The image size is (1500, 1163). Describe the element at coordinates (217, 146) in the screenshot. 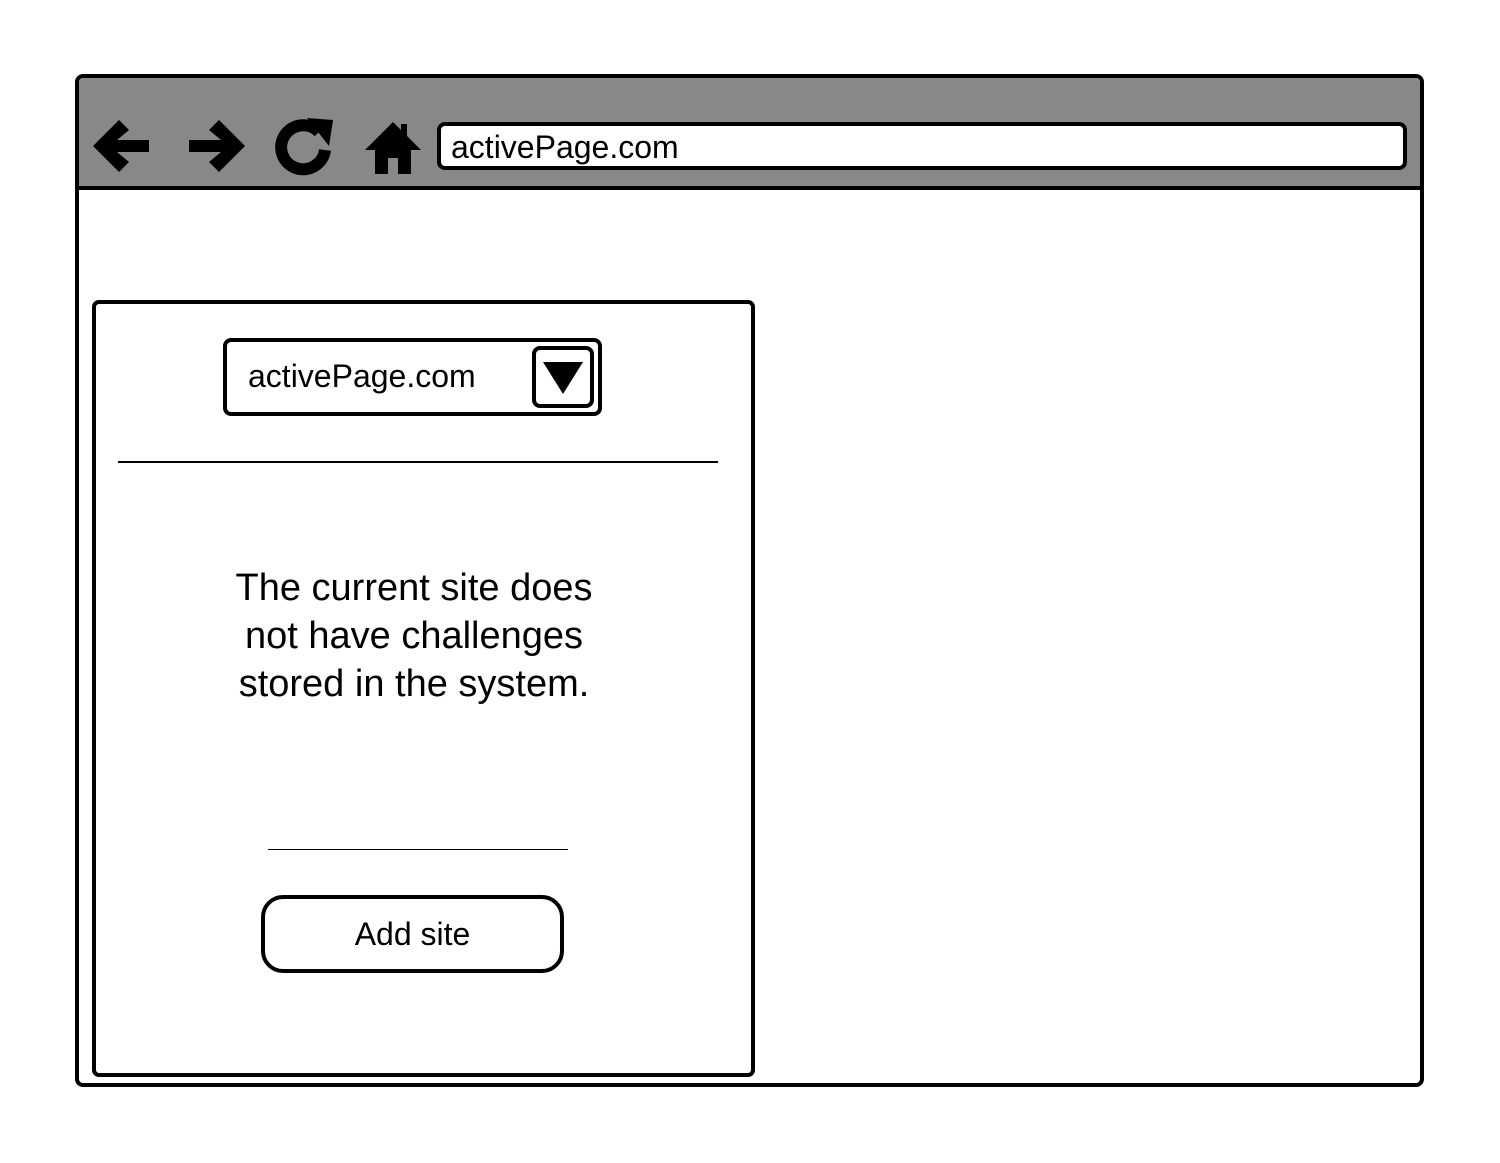

I see `forward-arrow-icon` at that location.